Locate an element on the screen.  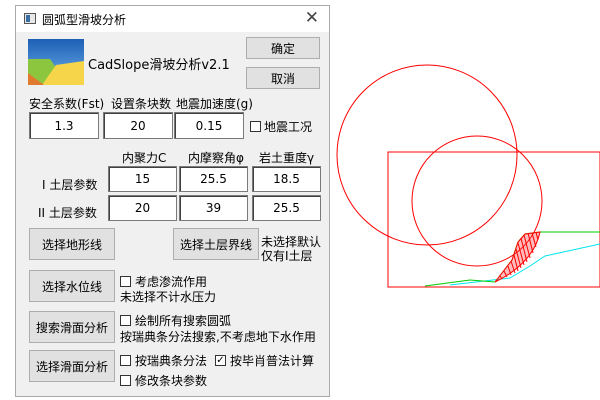
choose-slip-button: 选择滑面分析 is located at coordinates (72, 366).